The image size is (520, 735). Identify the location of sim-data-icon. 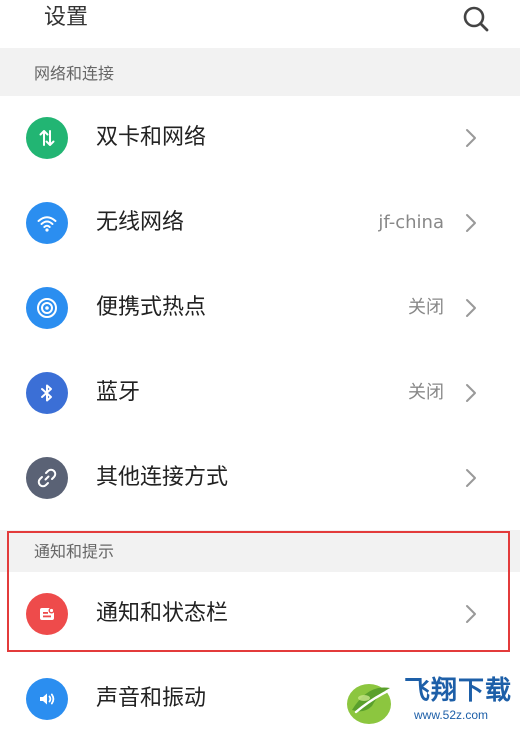
(47, 138).